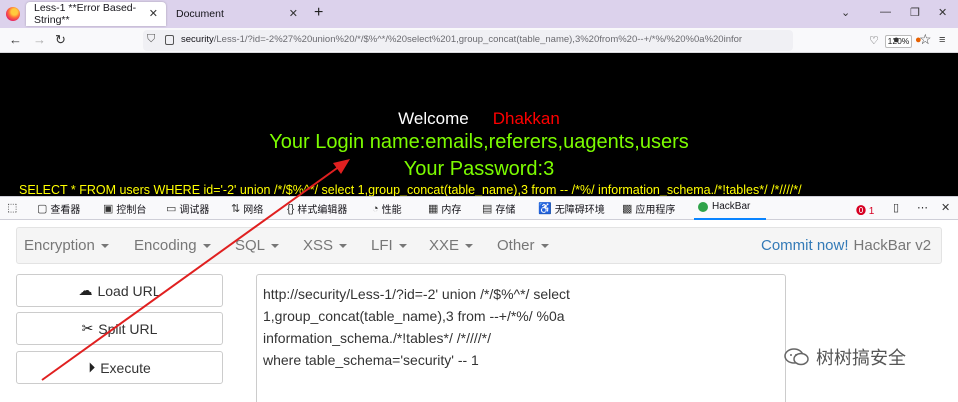  I want to click on pick-element-icon: ⬚, so click(13, 207).